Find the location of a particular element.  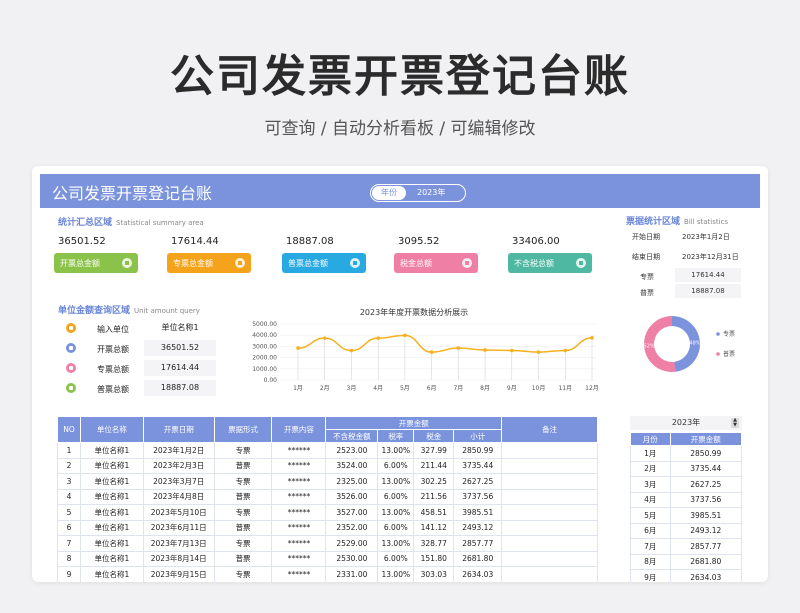

table-cell: 2023年2月3日 is located at coordinates (178, 465).